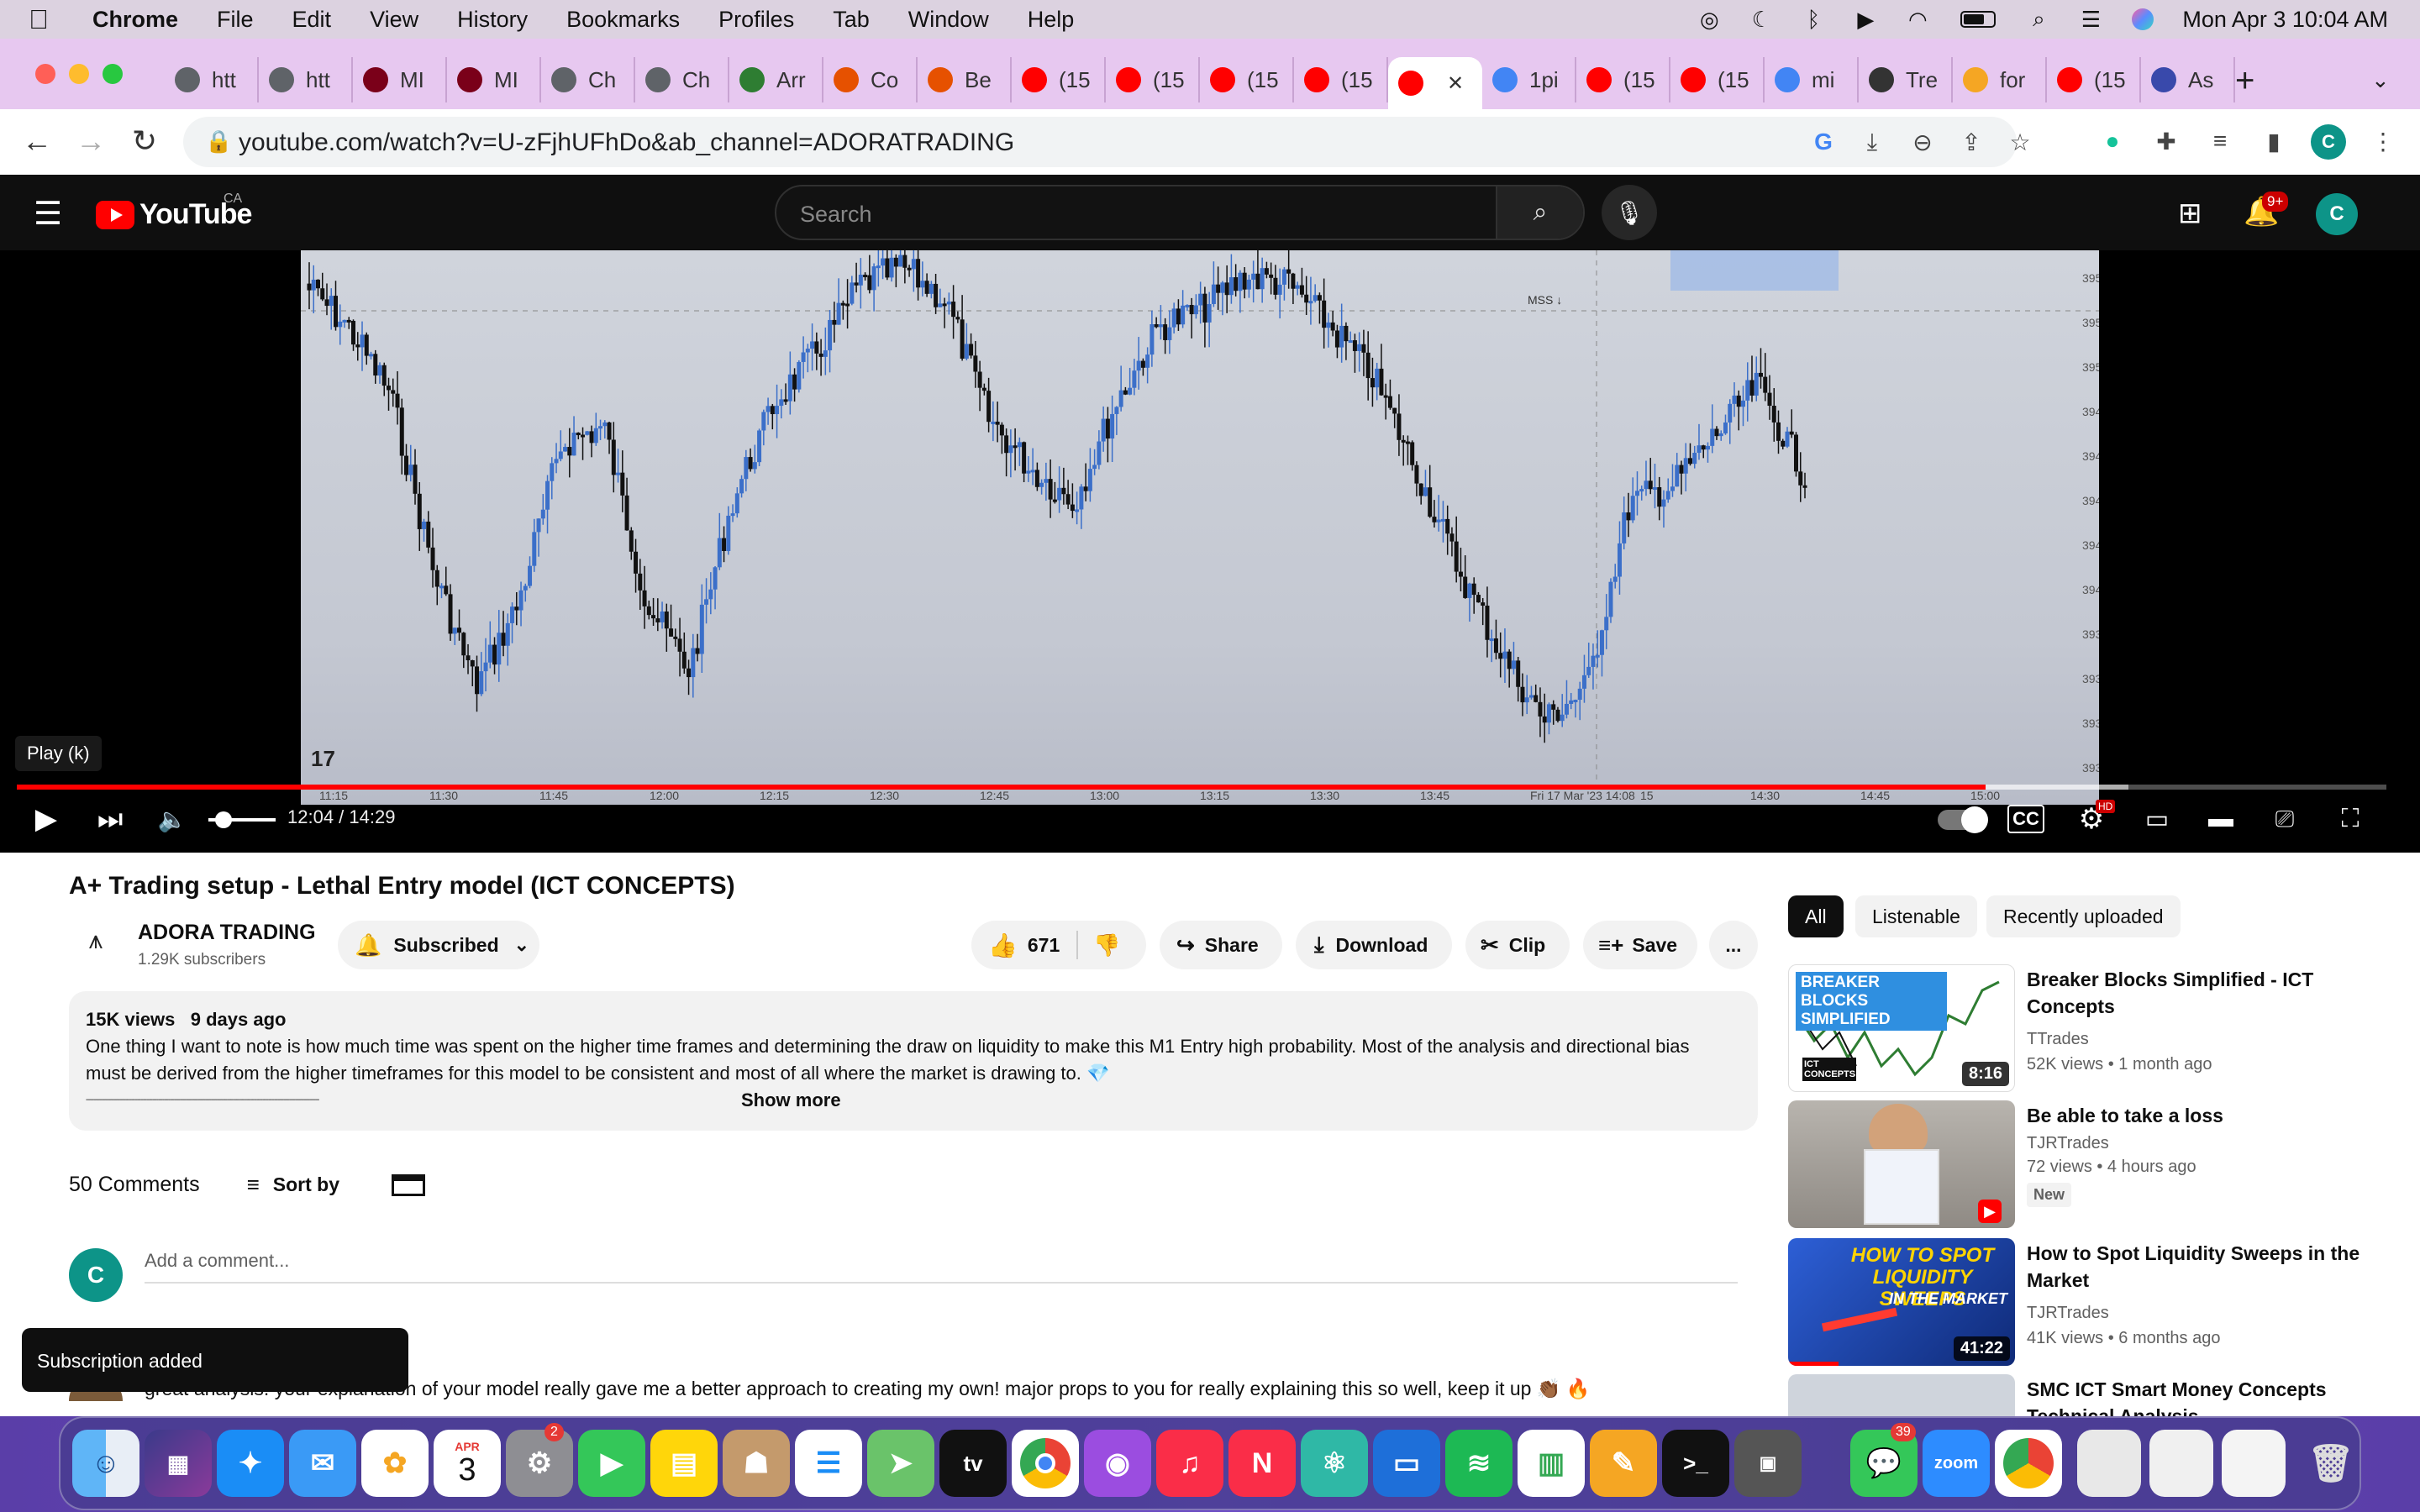 The height and width of the screenshot is (1512, 2420). Describe the element at coordinates (2284, 819) in the screenshot. I see `cast-icon: ⎚` at that location.